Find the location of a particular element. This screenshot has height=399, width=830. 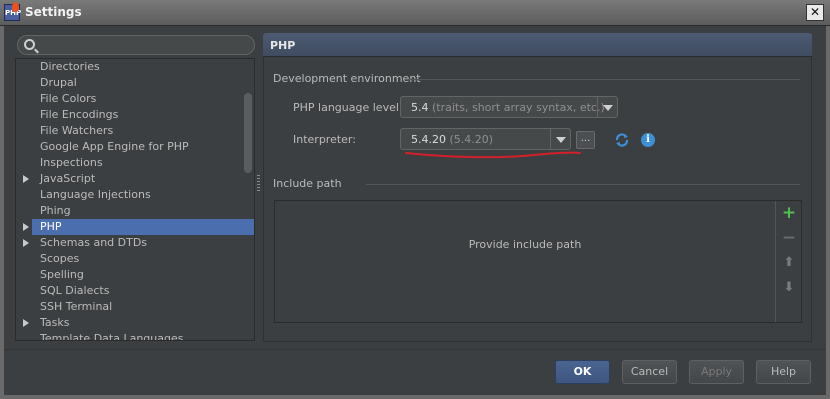

tree-item-label: File Watchers is located at coordinates (77, 130).